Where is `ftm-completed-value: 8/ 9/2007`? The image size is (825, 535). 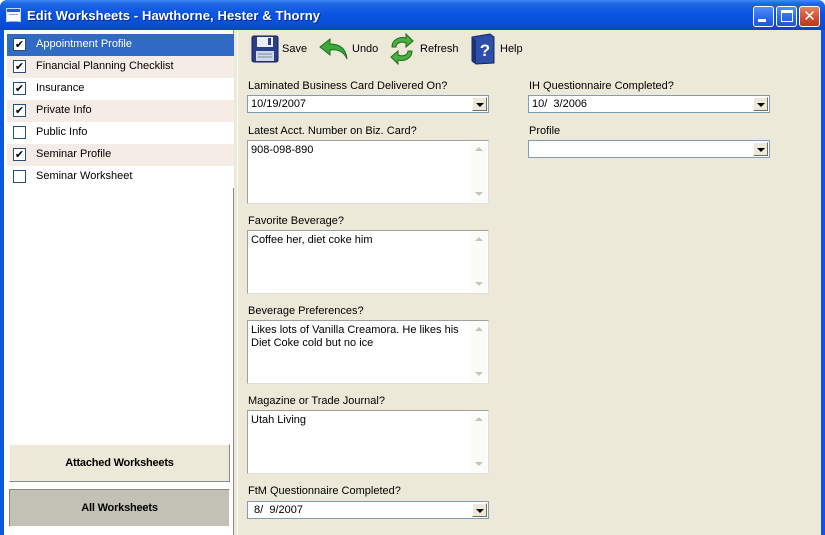 ftm-completed-value: 8/ 9/2007 is located at coordinates (277, 510).